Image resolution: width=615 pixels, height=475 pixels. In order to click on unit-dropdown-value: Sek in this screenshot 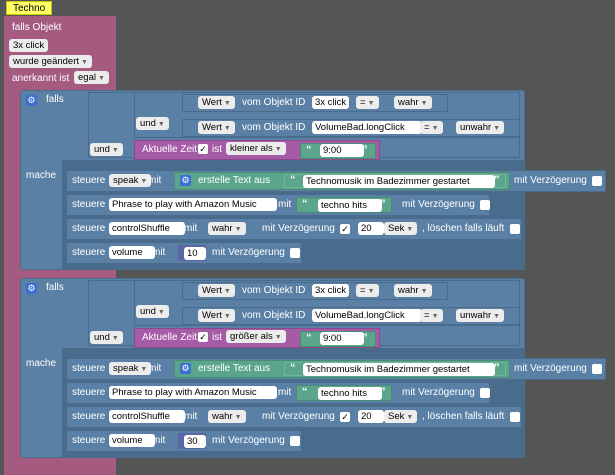, I will do `click(396, 228)`.